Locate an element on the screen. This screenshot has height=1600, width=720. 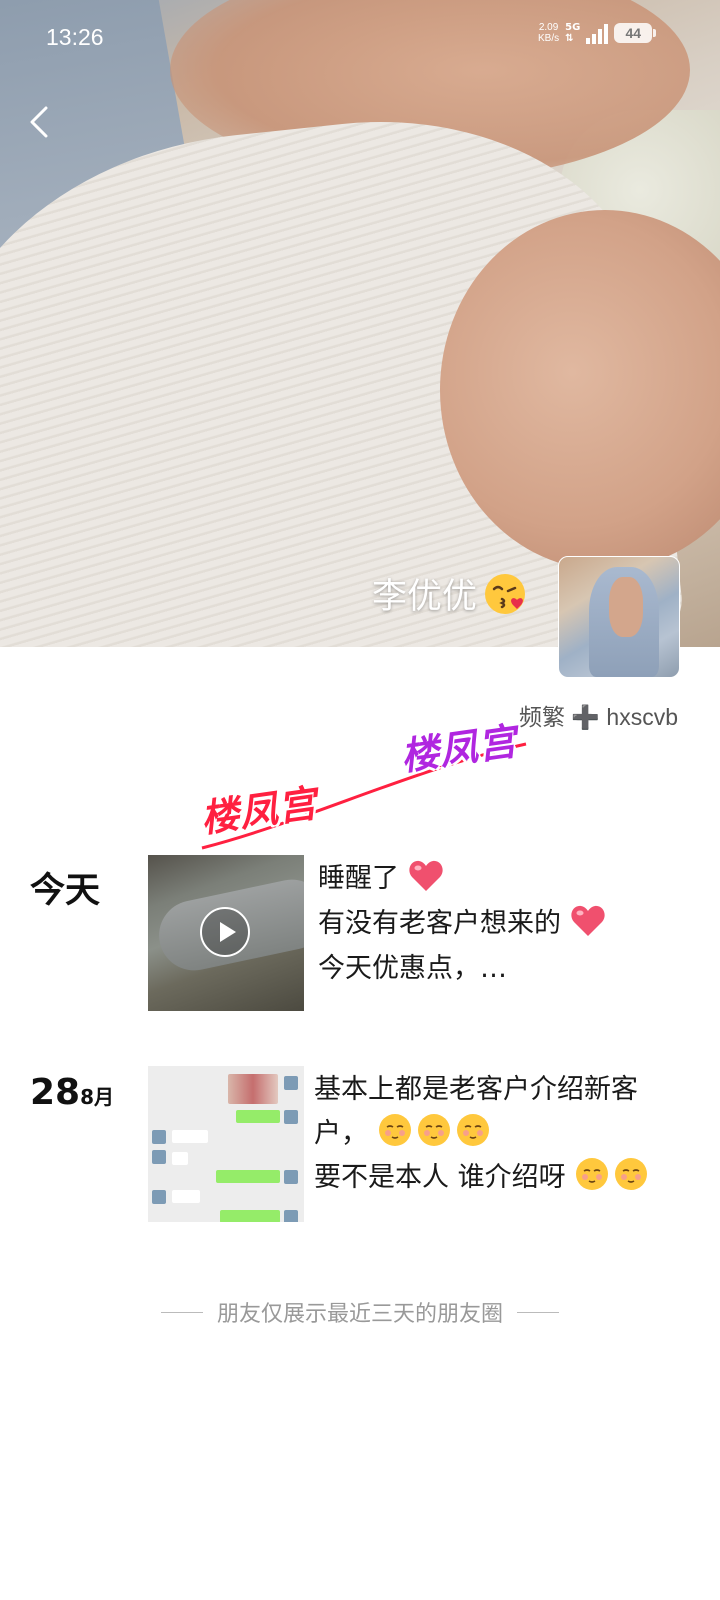
profile-avatar is located at coordinates (619, 617).